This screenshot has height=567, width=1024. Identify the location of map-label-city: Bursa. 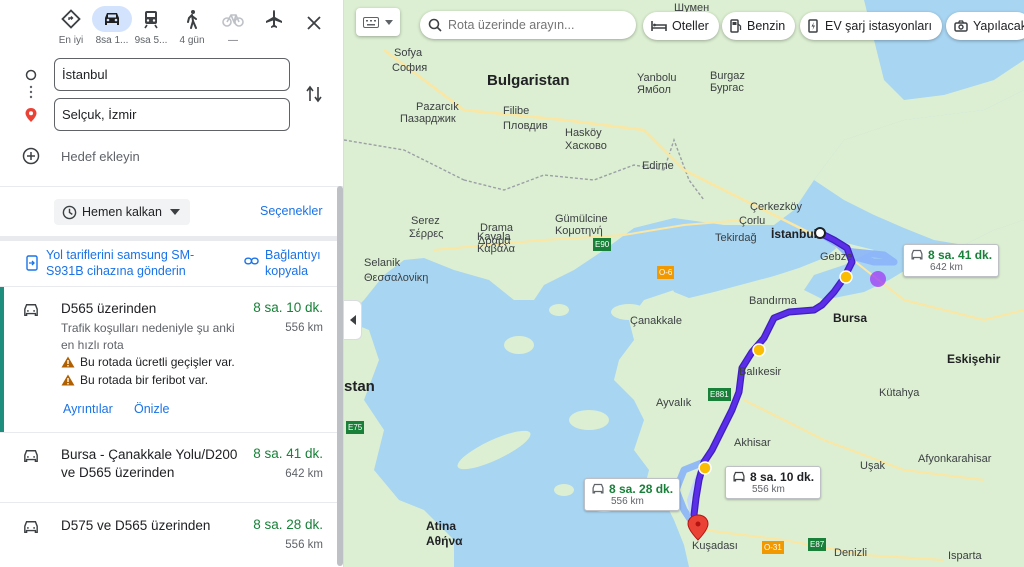
(850, 318).